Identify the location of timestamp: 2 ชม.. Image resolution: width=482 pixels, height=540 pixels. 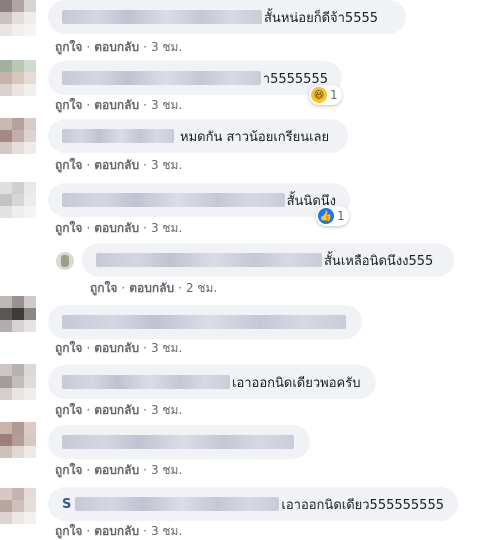
(201, 288).